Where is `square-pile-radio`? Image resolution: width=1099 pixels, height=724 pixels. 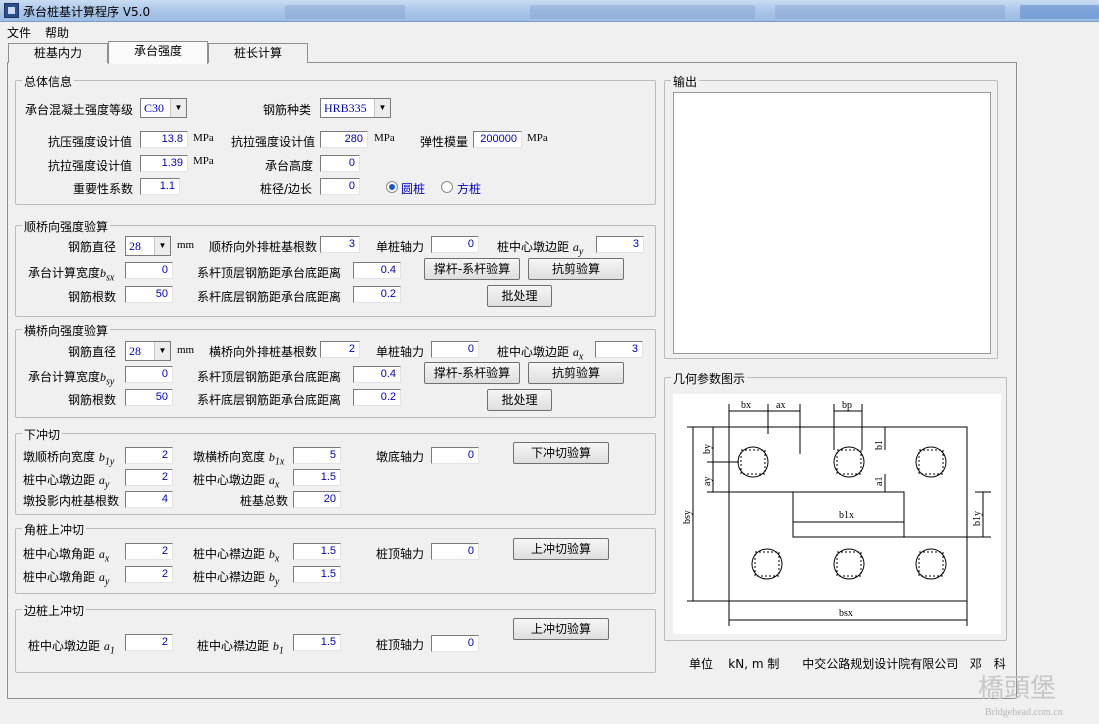
square-pile-radio is located at coordinates (447, 187).